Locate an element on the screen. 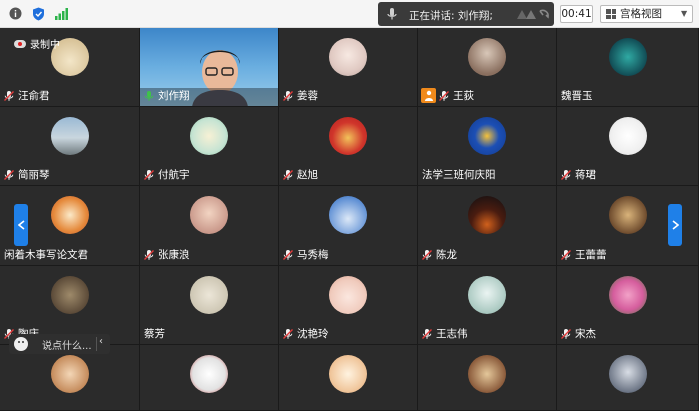 This screenshot has width=699, height=411. participant-name: 法学三班何庆阳 is located at coordinates (458, 174).